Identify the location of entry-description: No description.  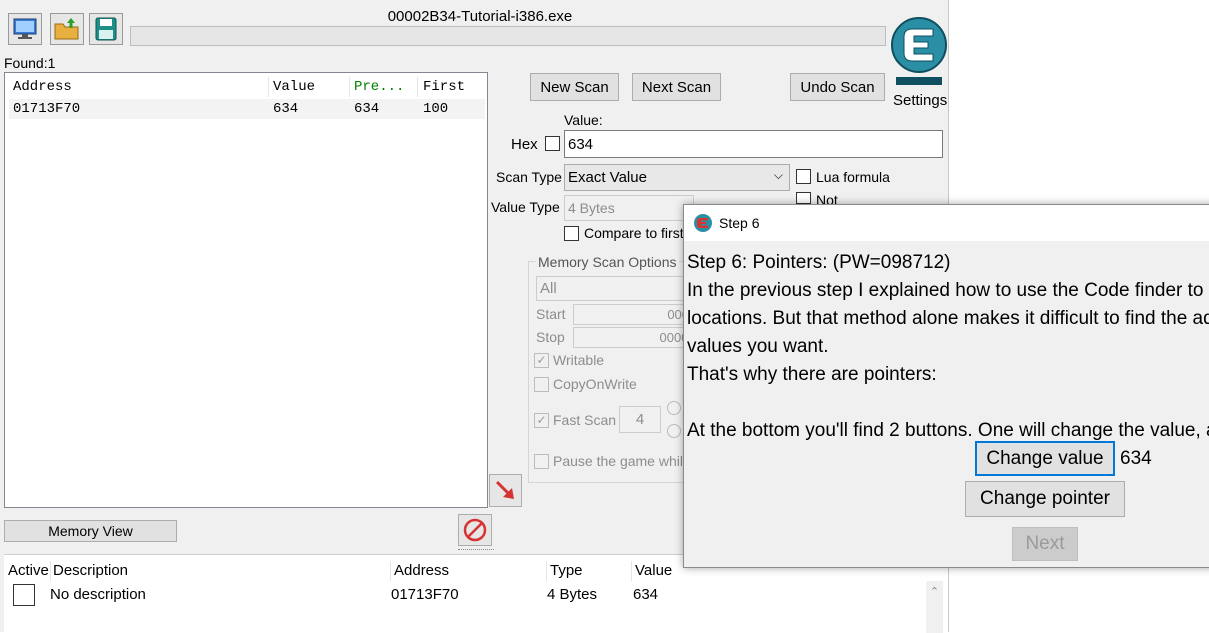
(98, 594).